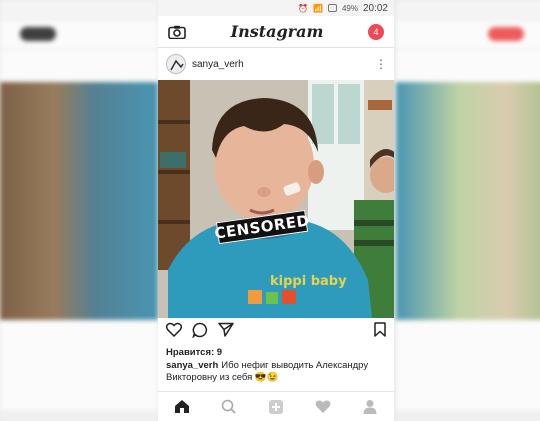 The width and height of the screenshot is (540, 421). Describe the element at coordinates (317, 8) in the screenshot. I see `wifi-icon: 📶` at that location.